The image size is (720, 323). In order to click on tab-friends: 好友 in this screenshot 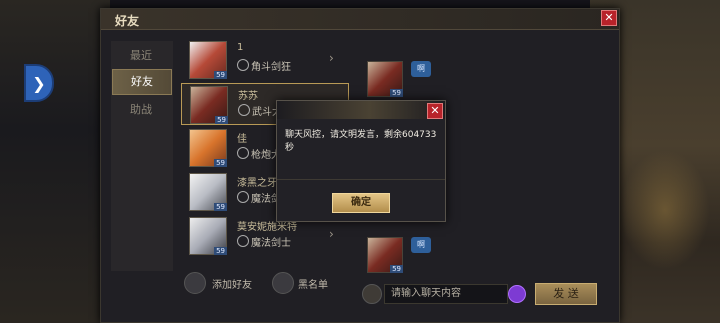, I will do `click(142, 82)`.